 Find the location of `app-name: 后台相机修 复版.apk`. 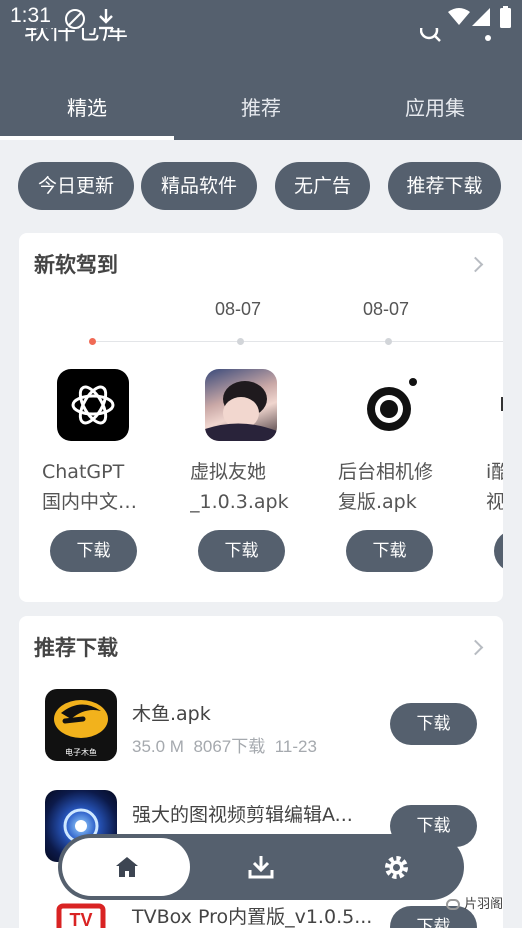

app-name: 后台相机修 复版.apk is located at coordinates (386, 487).